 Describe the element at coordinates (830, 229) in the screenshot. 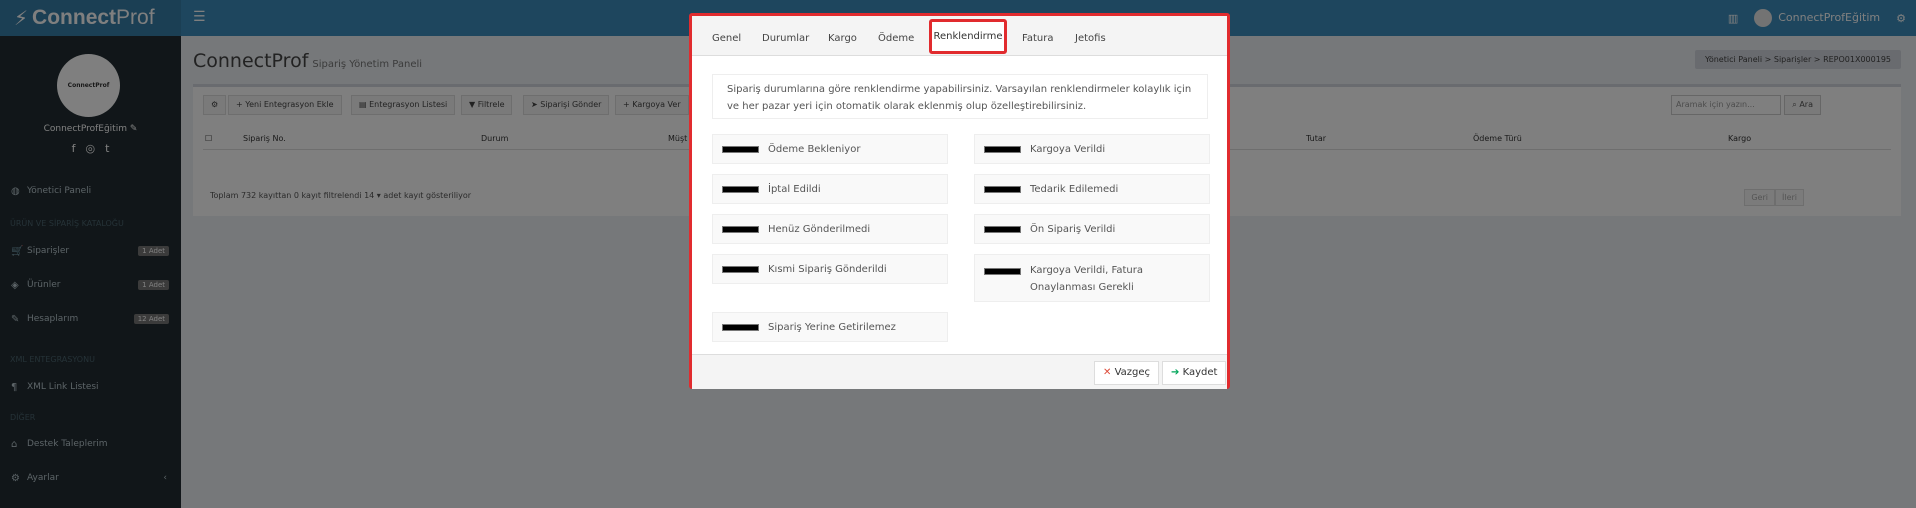

I see `status-color-item: Henüz Gönderilmedi` at that location.